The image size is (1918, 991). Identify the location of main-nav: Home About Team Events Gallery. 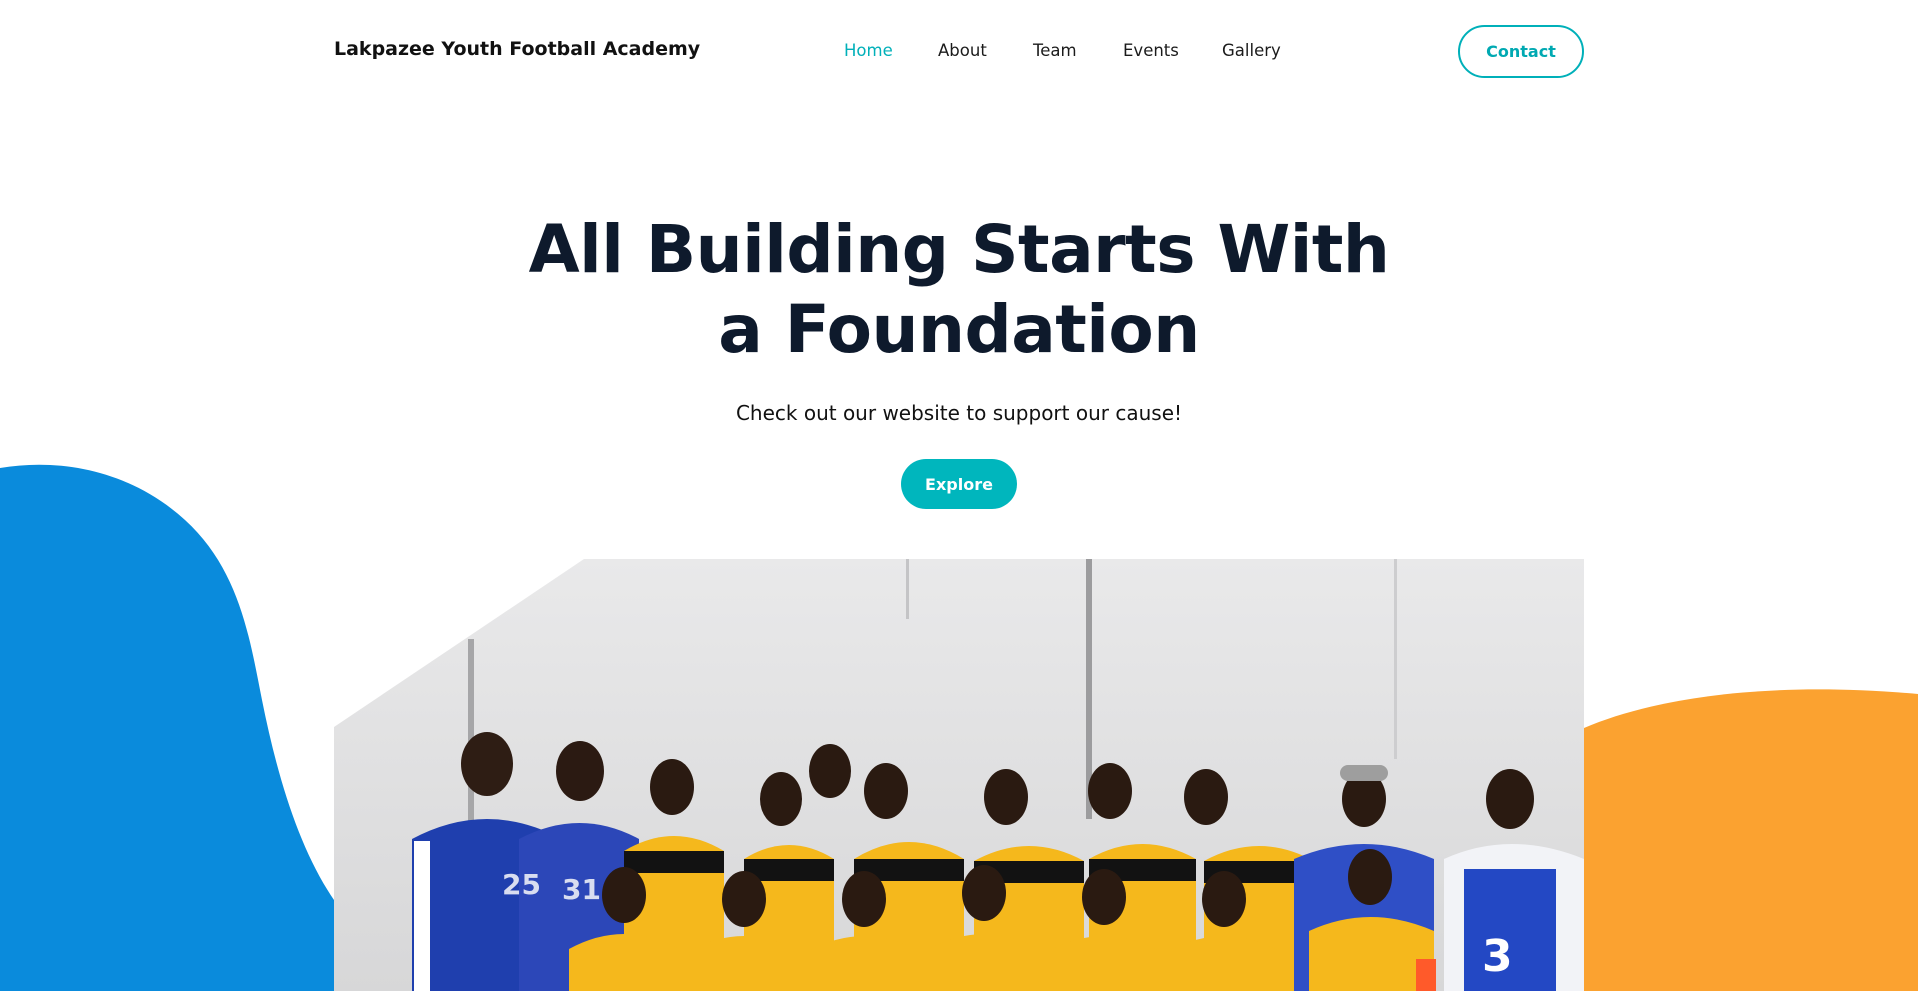
(959, 53).